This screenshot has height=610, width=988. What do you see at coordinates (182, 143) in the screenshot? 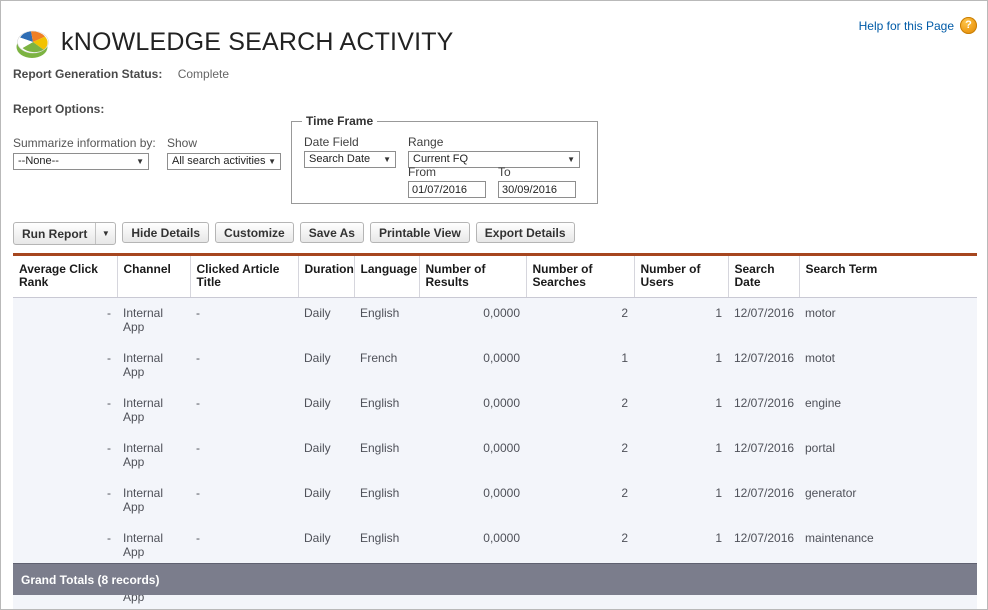
I see `show-label: Show` at bounding box center [182, 143].